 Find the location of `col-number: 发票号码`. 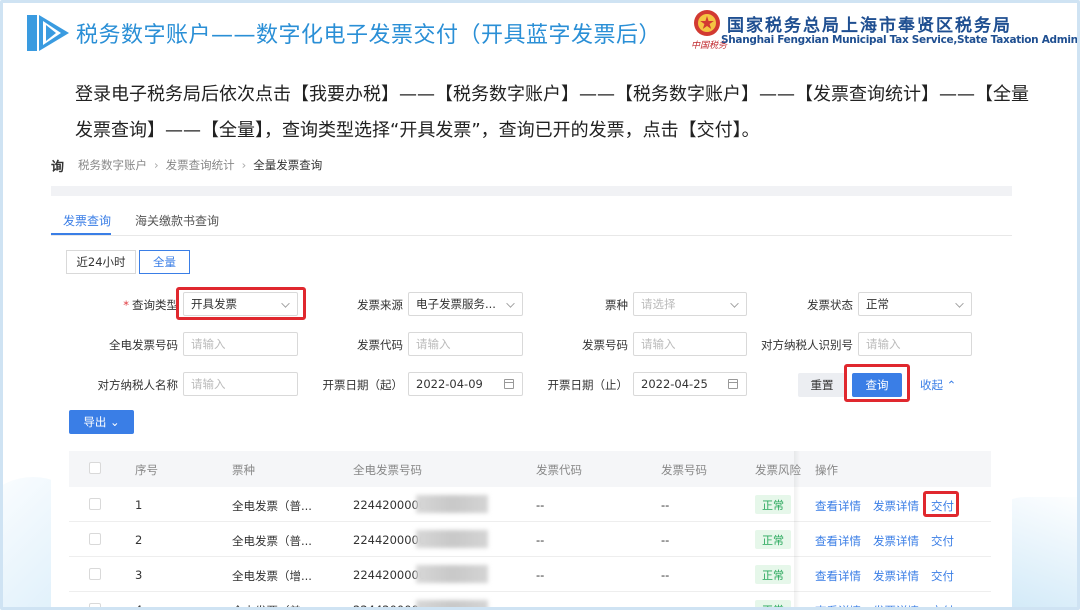

col-number: 发票号码 is located at coordinates (684, 470).